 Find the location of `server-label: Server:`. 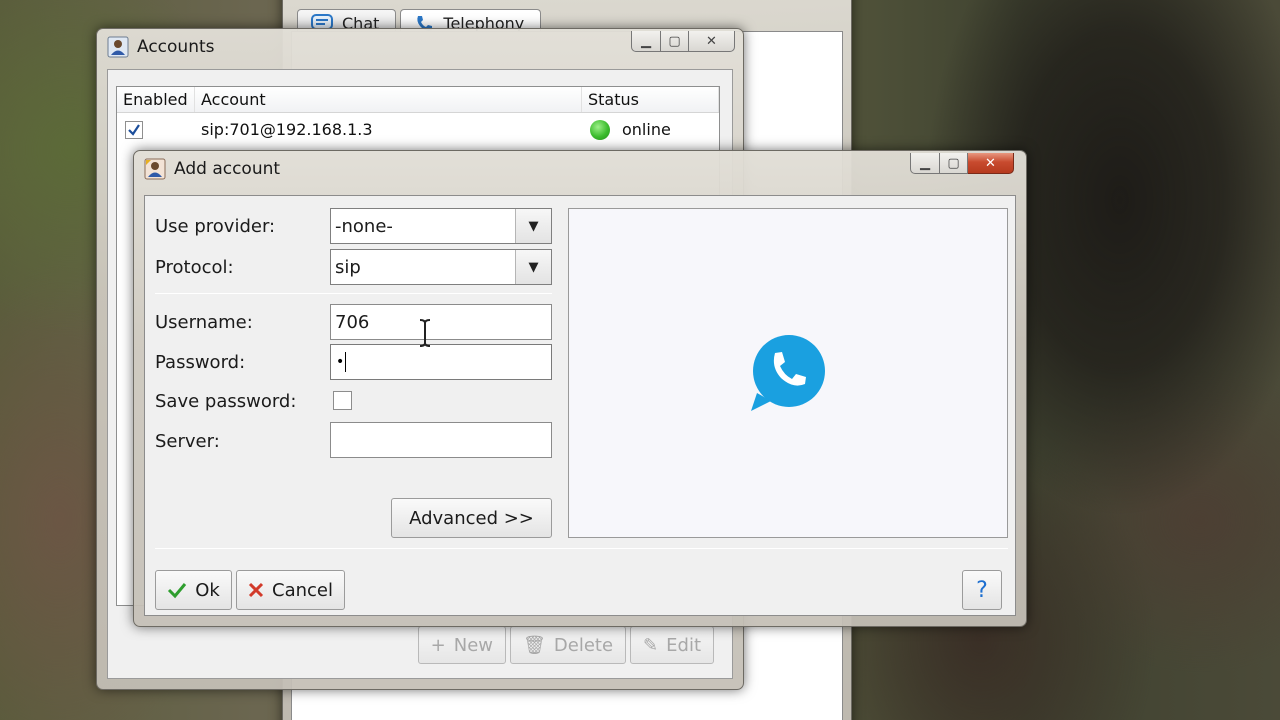

server-label: Server: is located at coordinates (187, 441).